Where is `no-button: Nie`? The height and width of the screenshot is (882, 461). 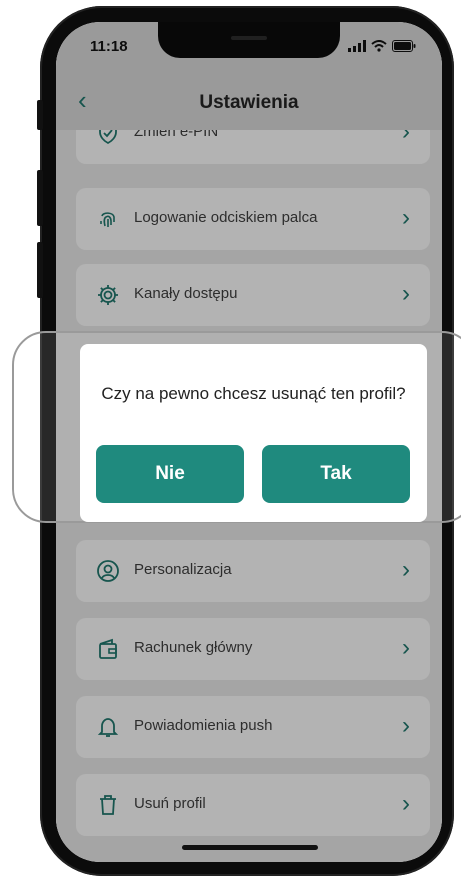
no-button: Nie is located at coordinates (170, 474).